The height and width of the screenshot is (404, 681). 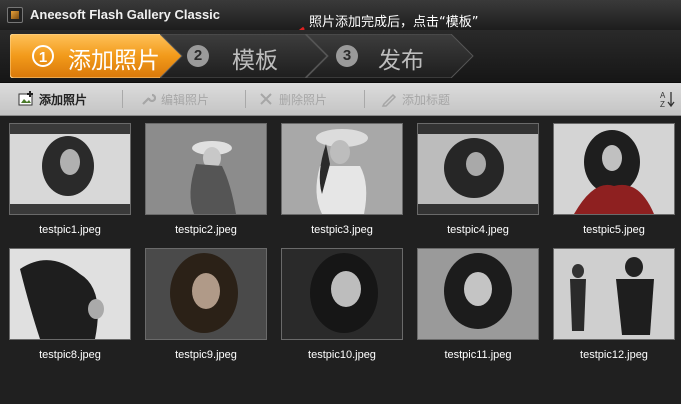 I want to click on add-photo-label: 添加照片, so click(x=63, y=100).